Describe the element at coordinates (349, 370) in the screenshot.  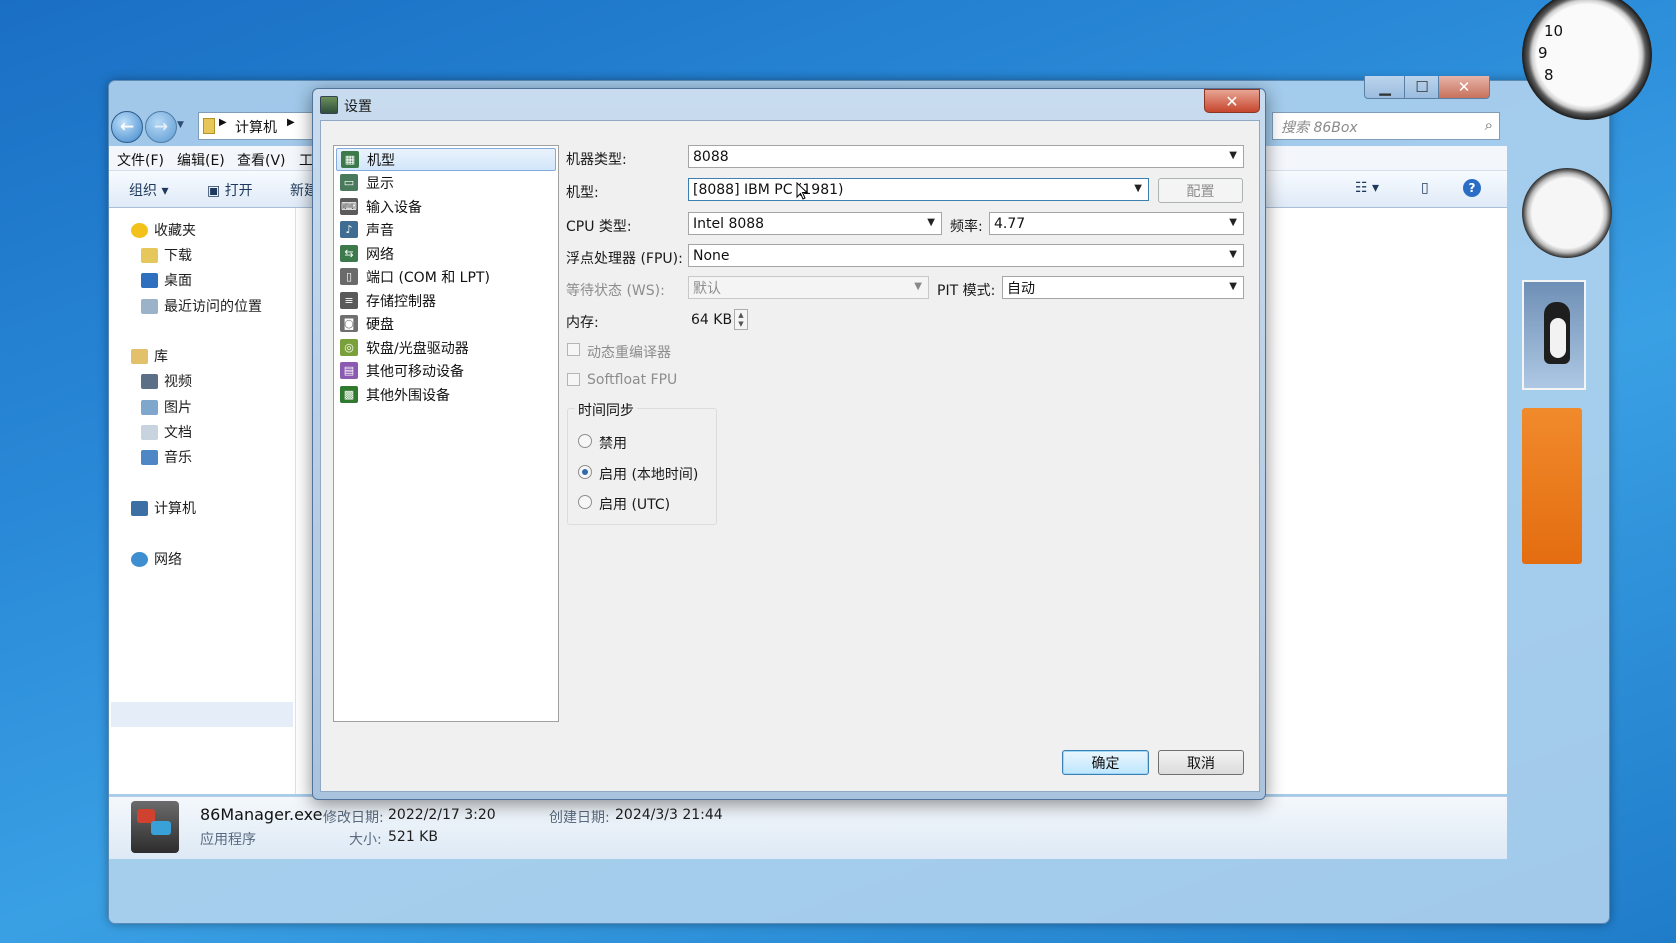
I see `removable-devices-icon: ▤` at that location.